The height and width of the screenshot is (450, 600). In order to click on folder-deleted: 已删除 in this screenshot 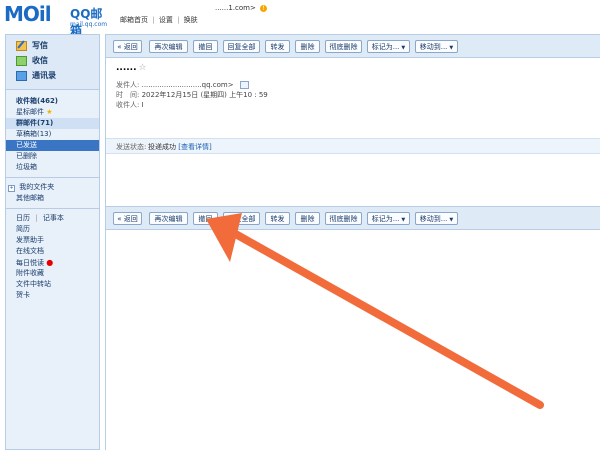, I will do `click(52, 156)`.